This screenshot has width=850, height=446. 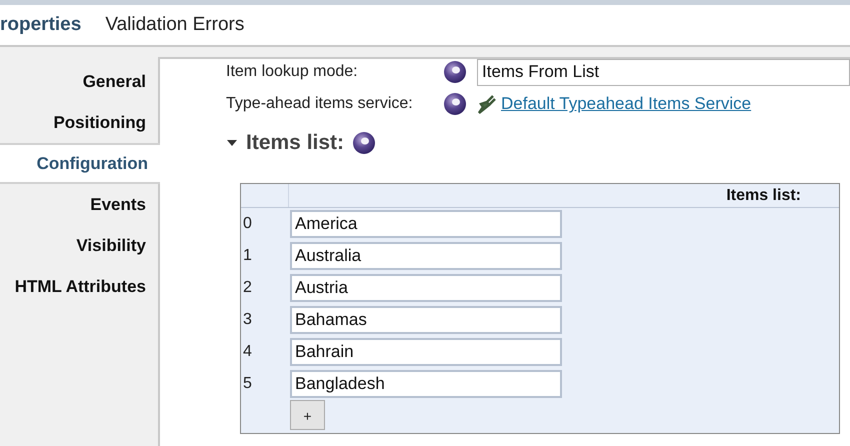 I want to click on sidebar-item: General, so click(x=79, y=81).